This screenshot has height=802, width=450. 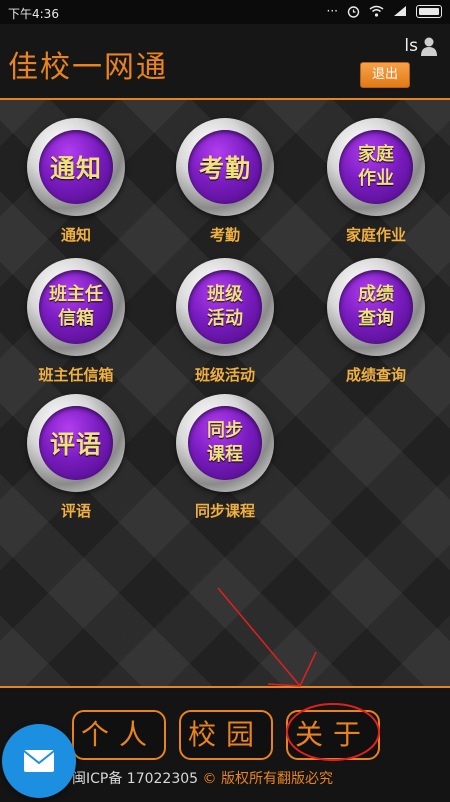 I want to click on mail-icon, so click(x=39, y=761).